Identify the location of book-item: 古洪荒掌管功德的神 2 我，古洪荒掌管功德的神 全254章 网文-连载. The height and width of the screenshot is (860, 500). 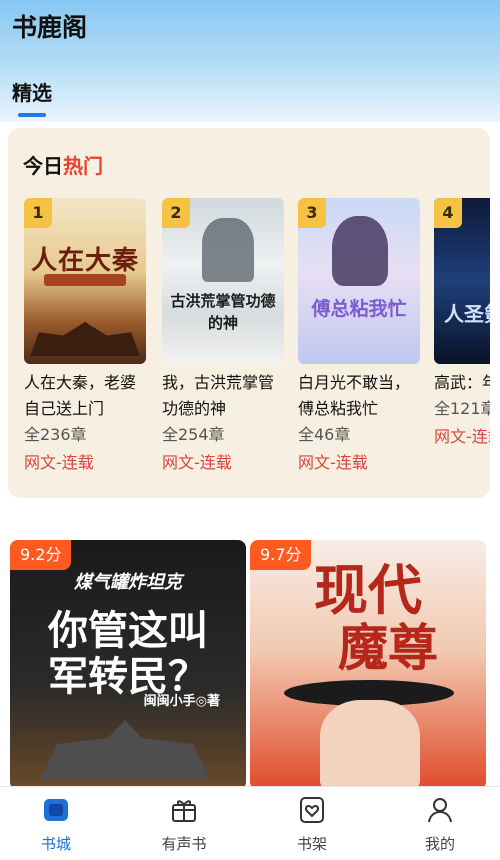
(223, 338).